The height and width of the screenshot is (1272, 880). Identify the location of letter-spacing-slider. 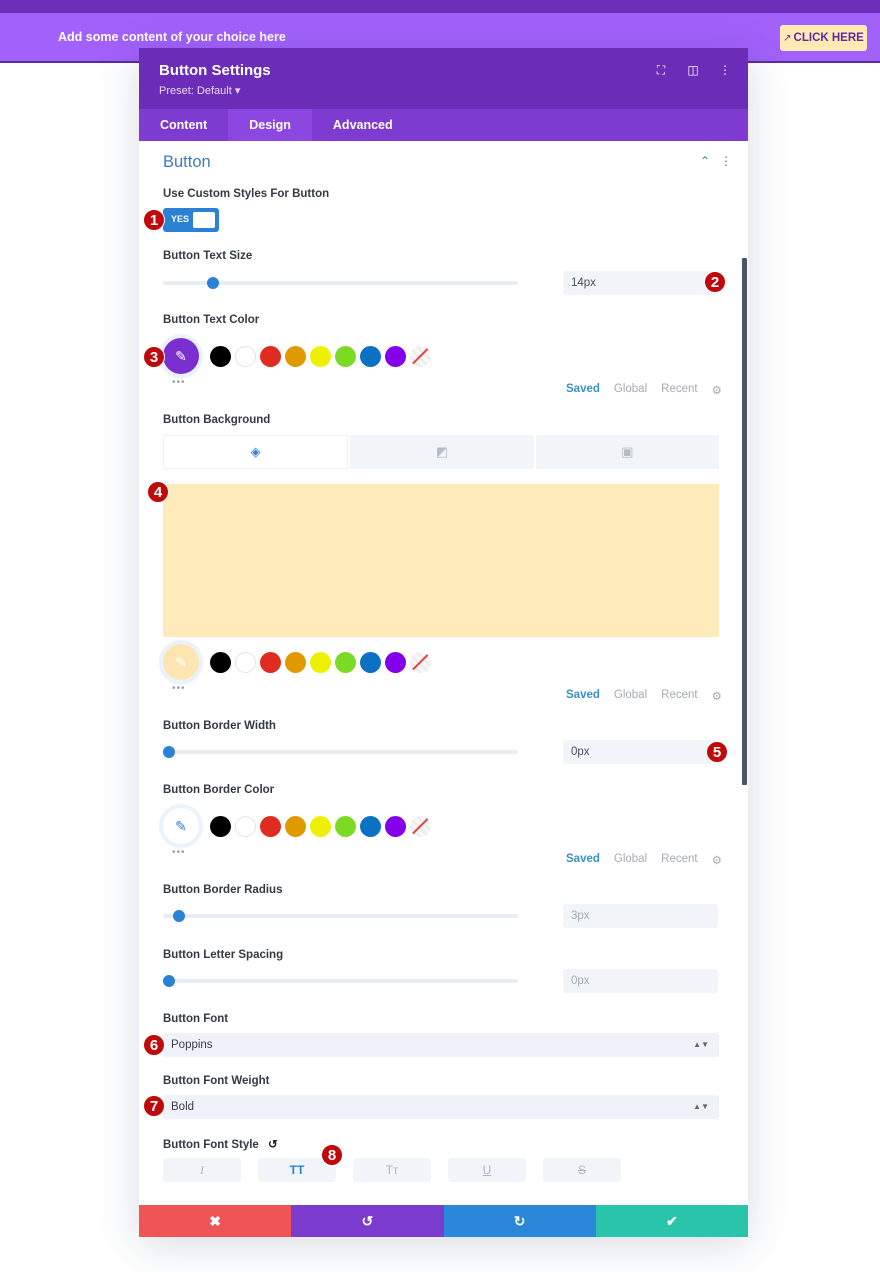
(340, 981).